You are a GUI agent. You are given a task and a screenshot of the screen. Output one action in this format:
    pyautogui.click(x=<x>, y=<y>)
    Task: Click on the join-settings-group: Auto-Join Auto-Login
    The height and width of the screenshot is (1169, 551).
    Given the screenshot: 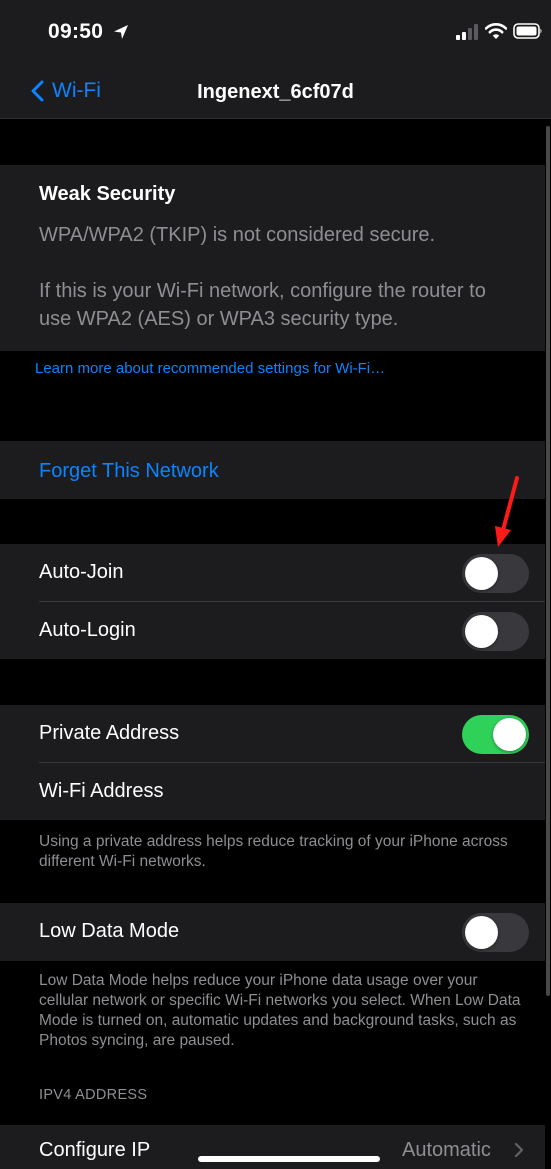 What is the action you would take?
    pyautogui.click(x=272, y=601)
    